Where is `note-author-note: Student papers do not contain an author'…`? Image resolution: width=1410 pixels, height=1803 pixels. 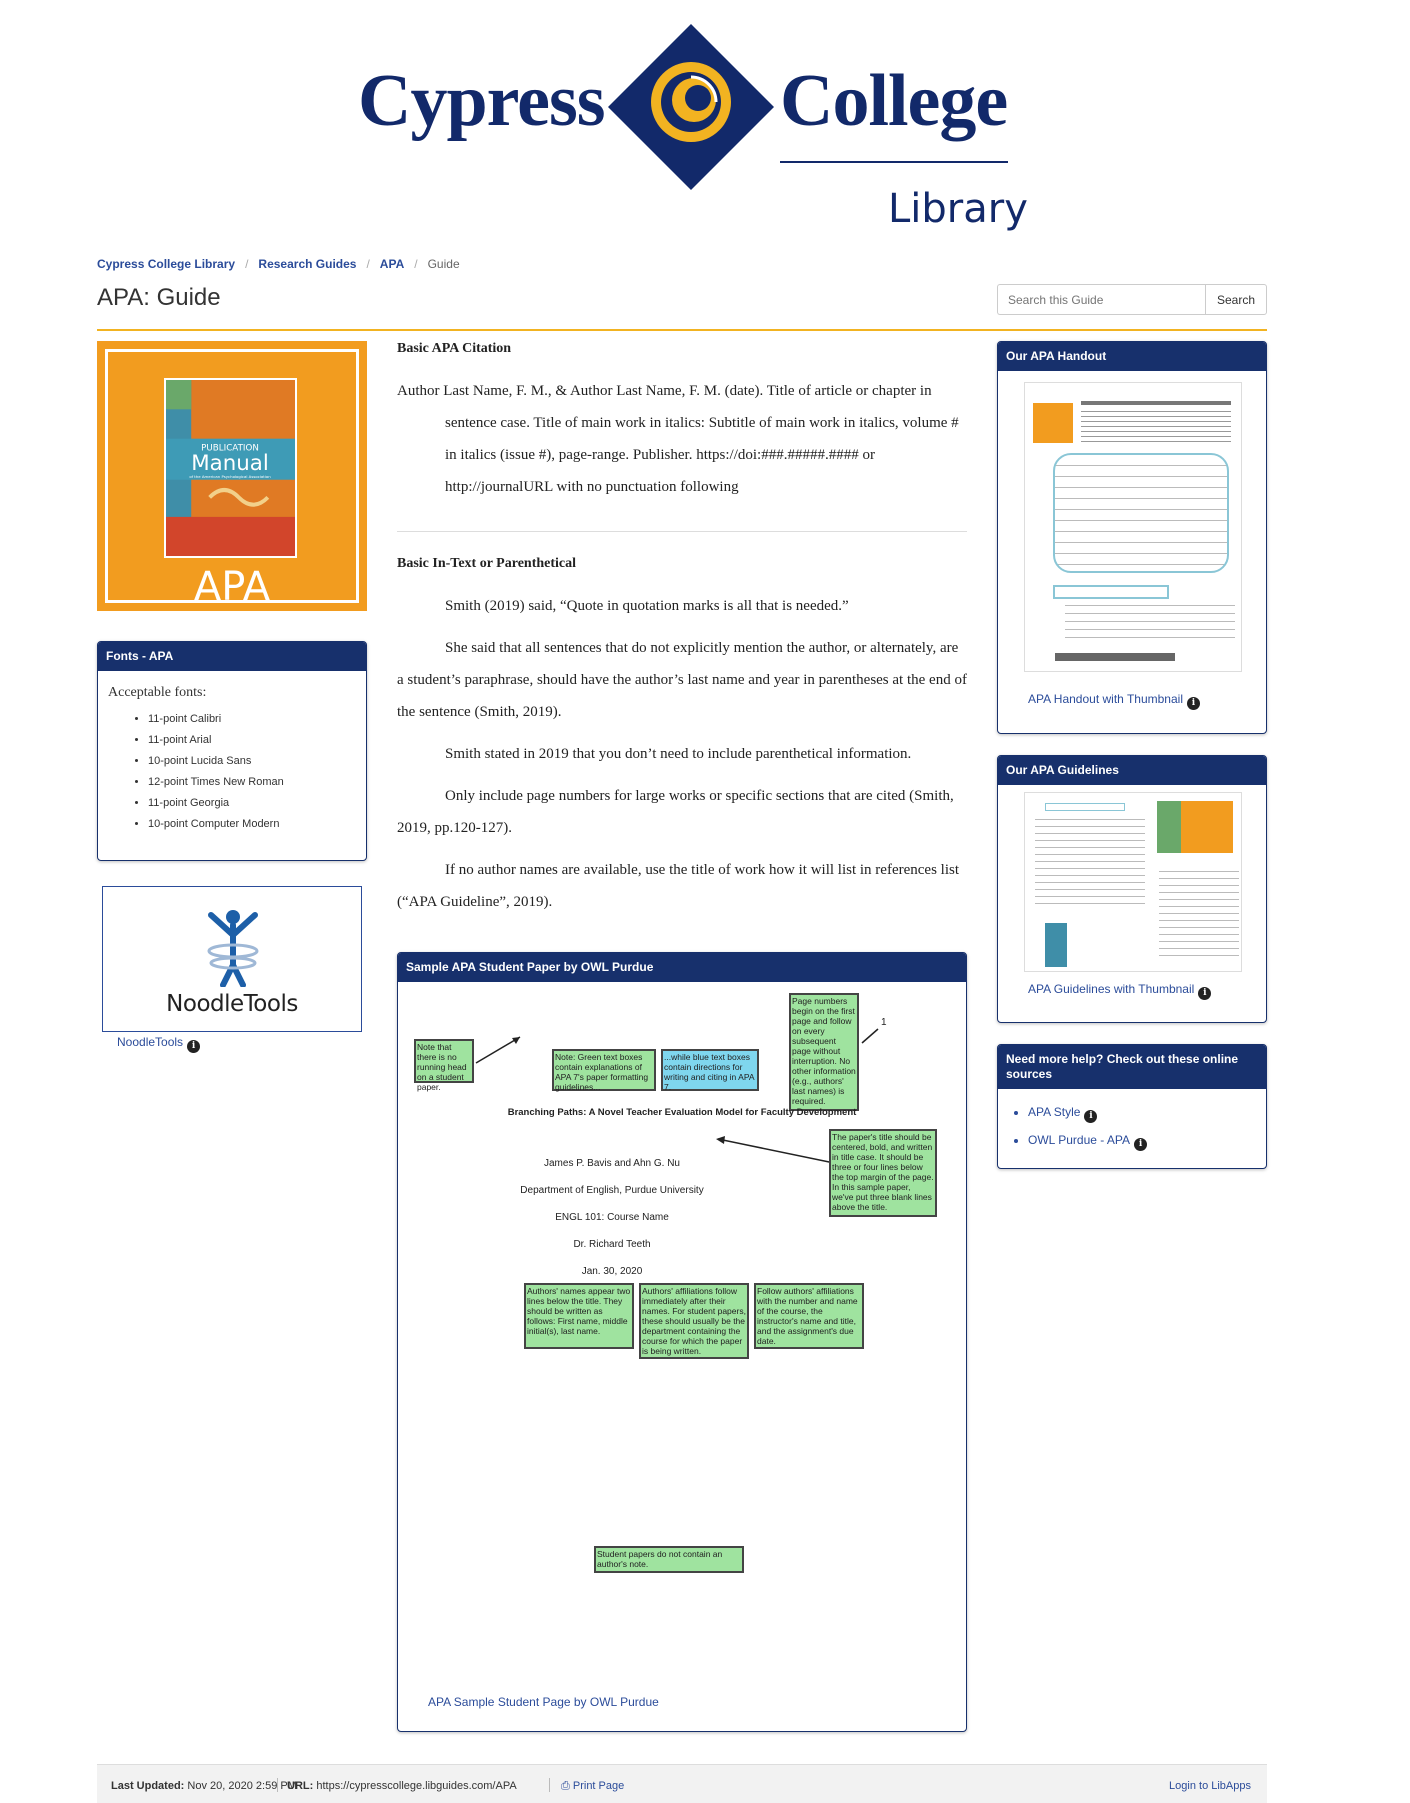
note-author-note: Student papers do not contain an author'… is located at coordinates (669, 1559).